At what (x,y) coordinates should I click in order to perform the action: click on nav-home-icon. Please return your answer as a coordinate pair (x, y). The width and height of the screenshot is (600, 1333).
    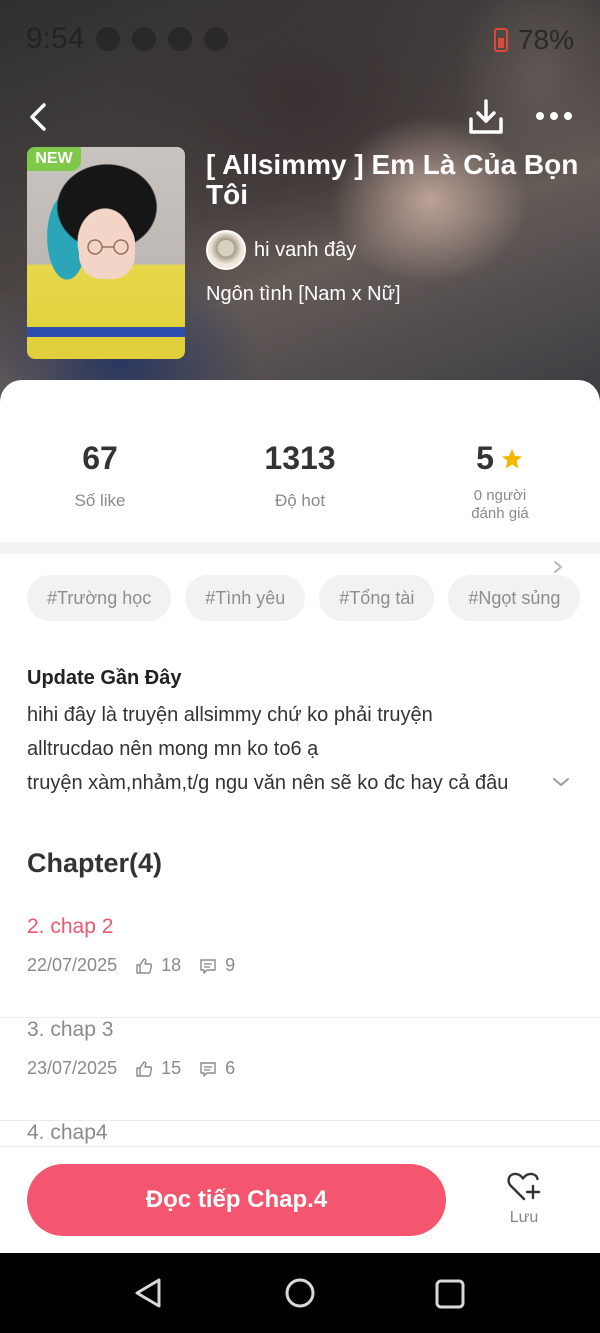
    Looking at the image, I should click on (300, 1293).